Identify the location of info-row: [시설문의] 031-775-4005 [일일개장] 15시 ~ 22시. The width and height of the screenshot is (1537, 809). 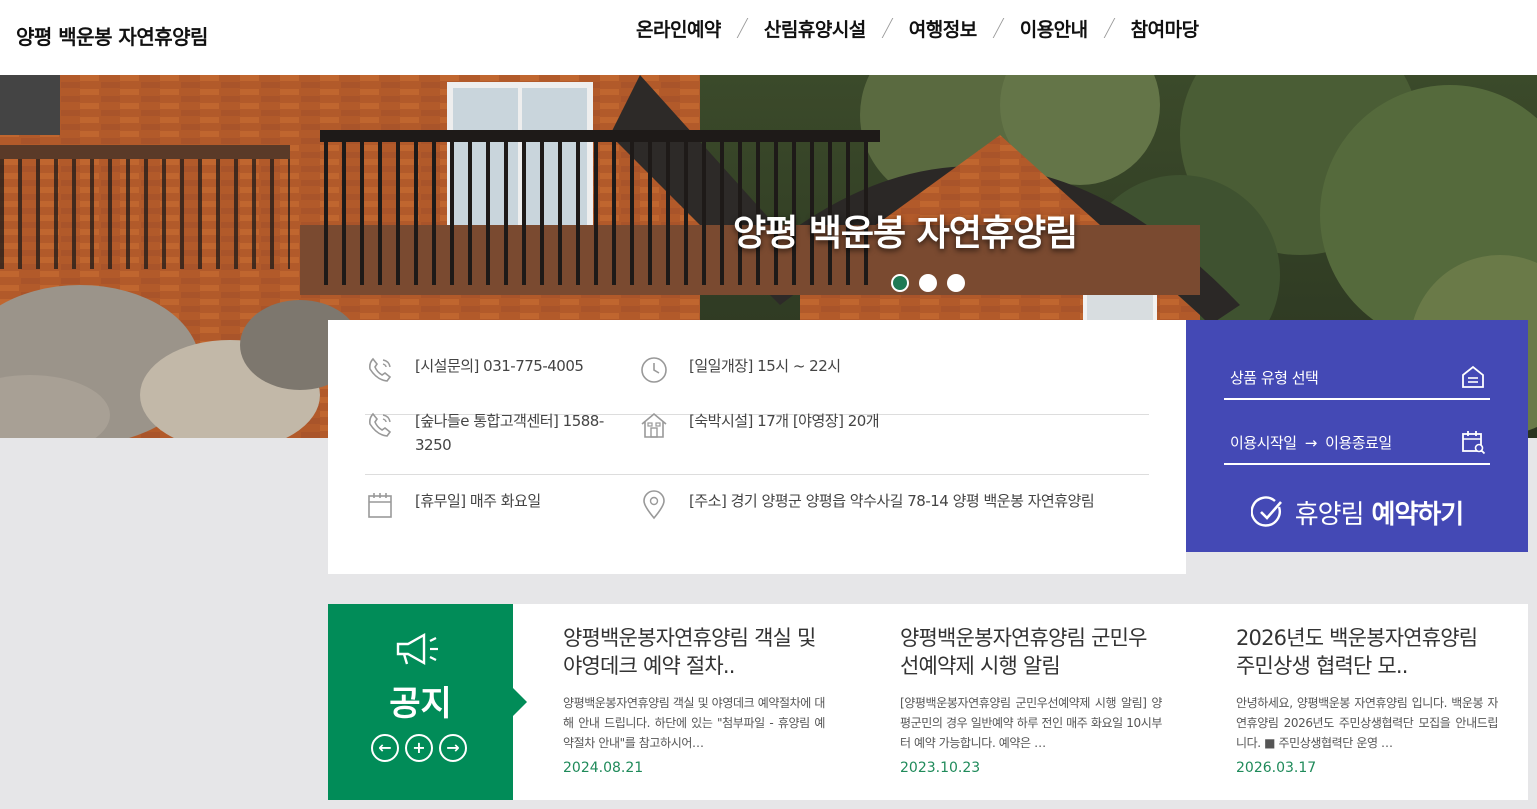
(757, 377).